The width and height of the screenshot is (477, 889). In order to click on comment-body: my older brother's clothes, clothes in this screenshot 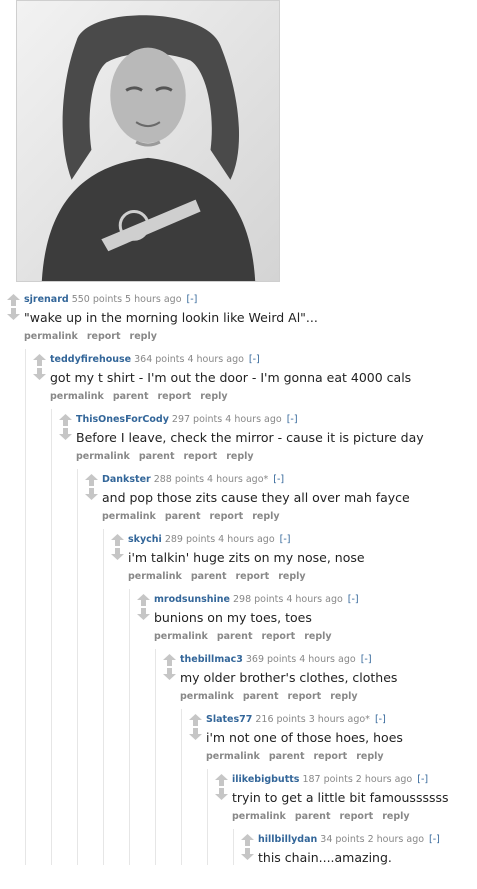, I will do `click(289, 677)`.